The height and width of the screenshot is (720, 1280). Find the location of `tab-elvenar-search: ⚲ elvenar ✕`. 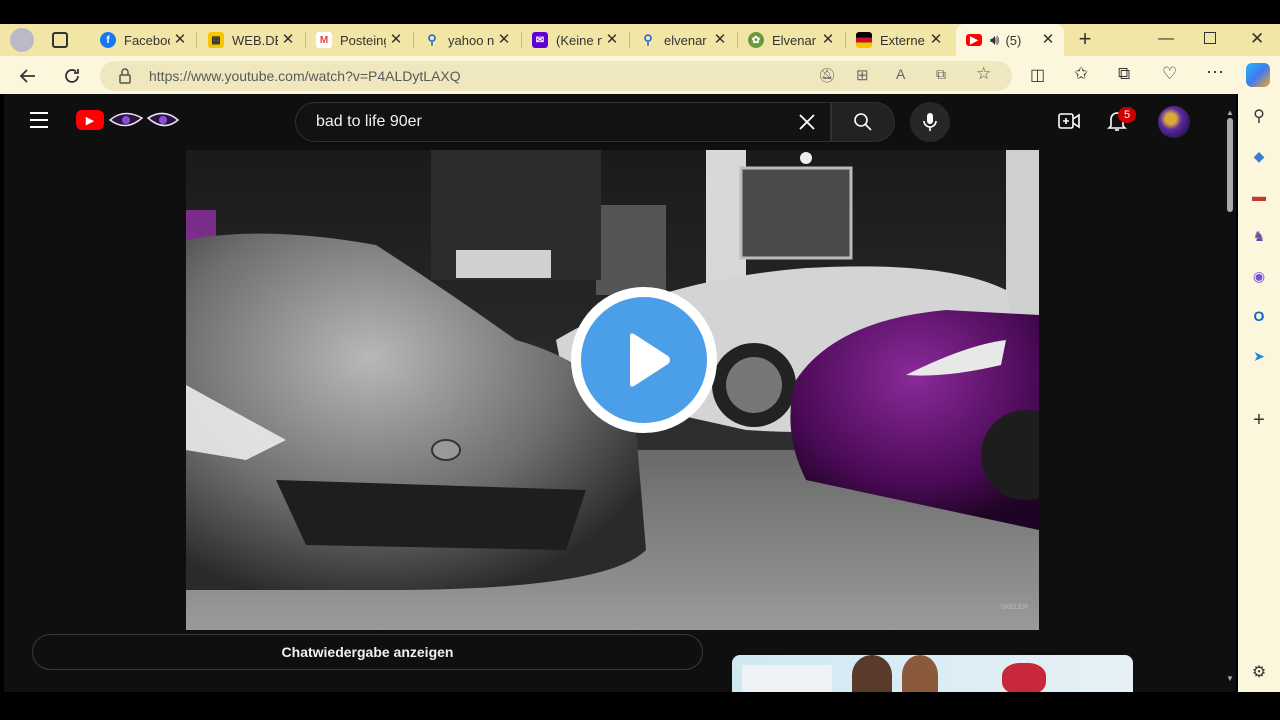

tab-elvenar-search: ⚲ elvenar ✕ is located at coordinates (683, 40).